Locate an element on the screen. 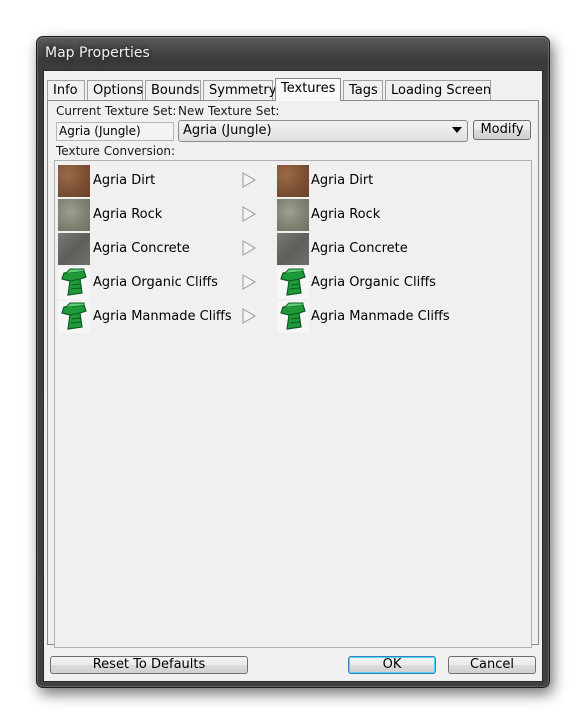 Image resolution: width=586 pixels, height=724 pixels. new-texture-set-label: New Texture Set: is located at coordinates (229, 111).